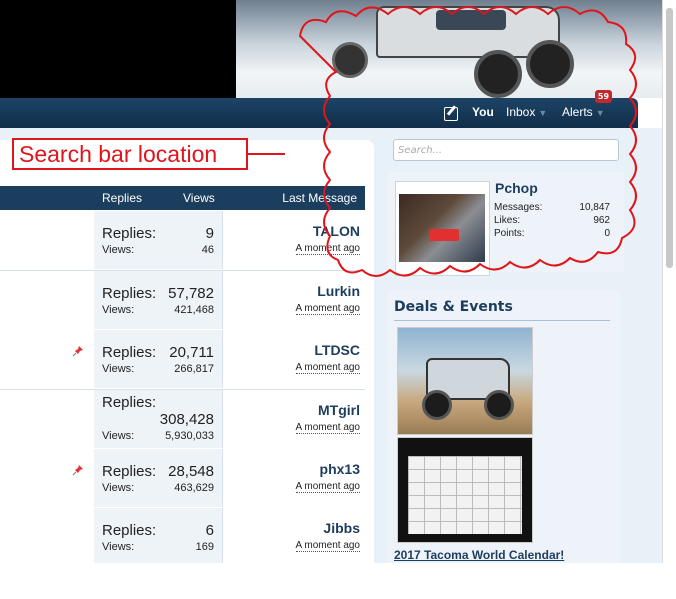 This screenshot has width=676, height=599. Describe the element at coordinates (449, 49) in the screenshot. I see `header-truck-photo` at that location.